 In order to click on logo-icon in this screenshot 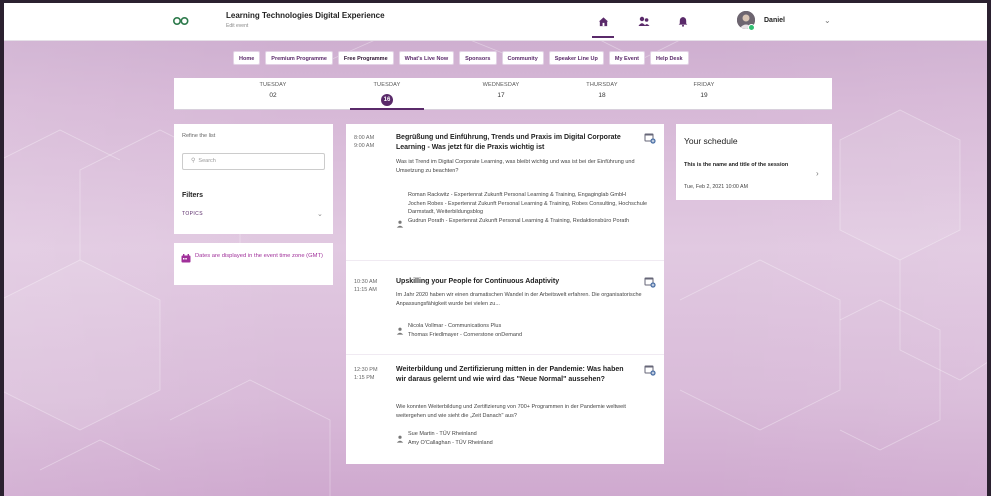, I will do `click(181, 21)`.